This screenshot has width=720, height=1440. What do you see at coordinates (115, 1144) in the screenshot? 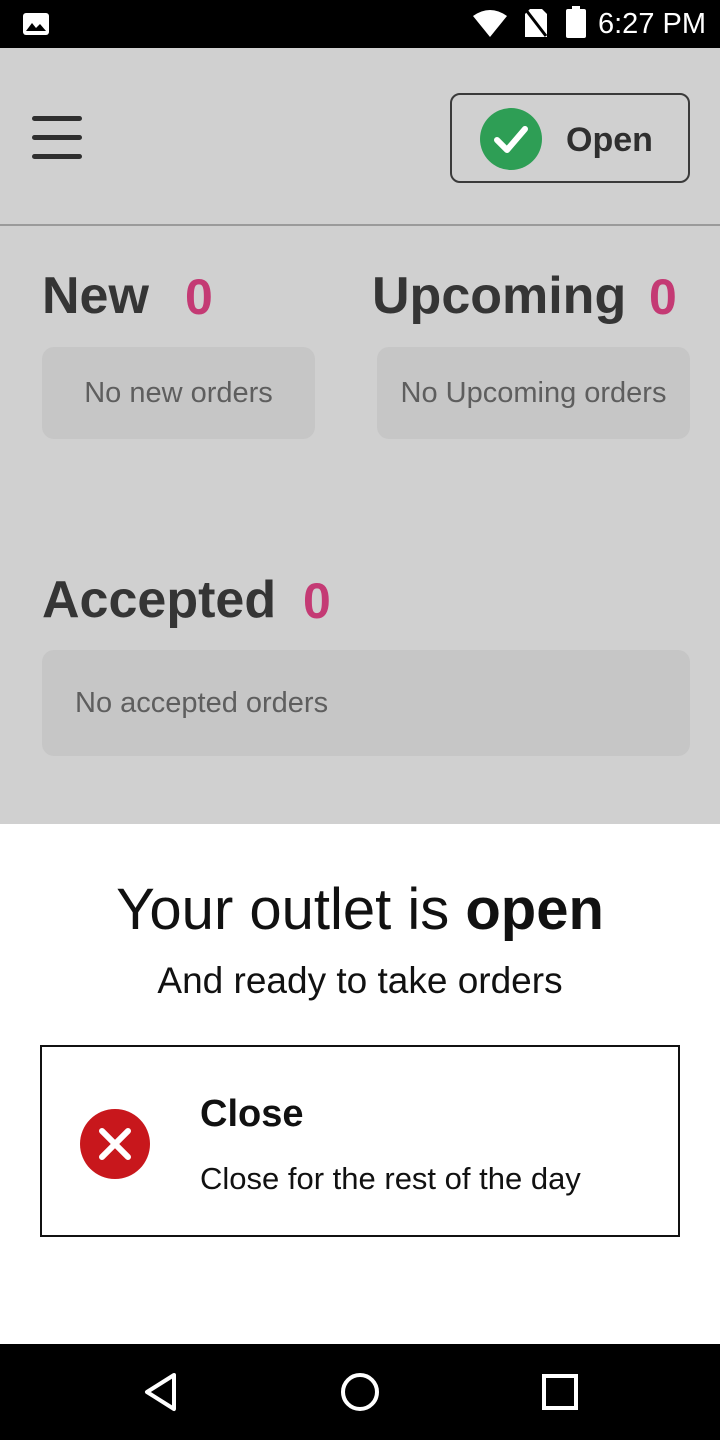
I see `close-circle-icon` at bounding box center [115, 1144].